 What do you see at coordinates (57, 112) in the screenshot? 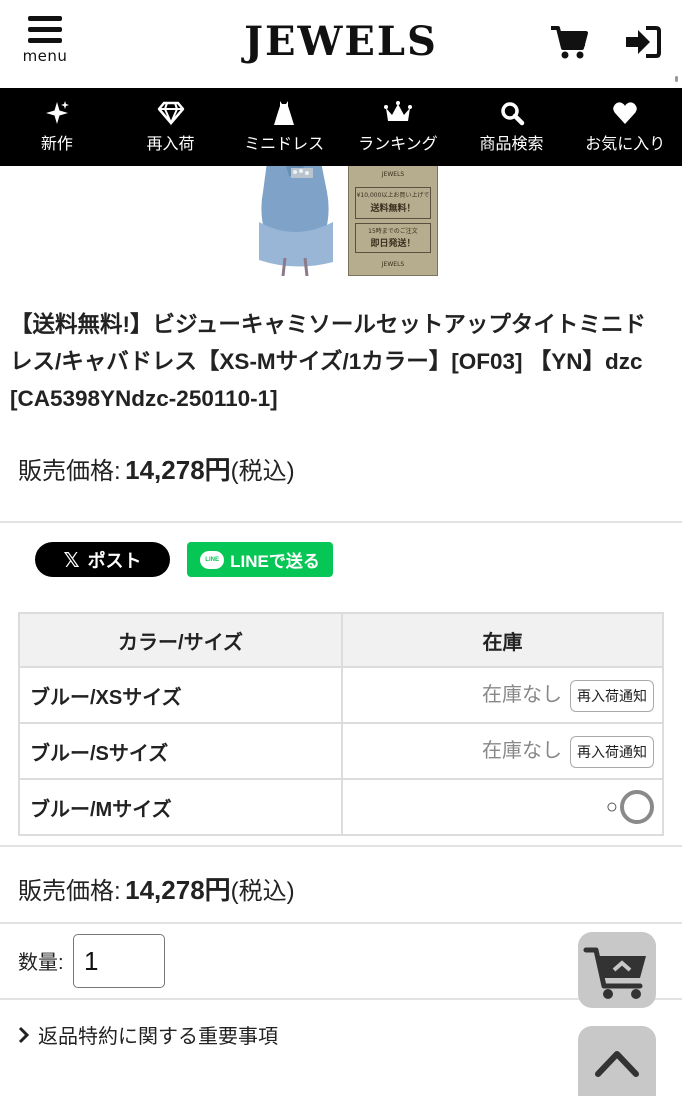
I see `sparkle-icon` at bounding box center [57, 112].